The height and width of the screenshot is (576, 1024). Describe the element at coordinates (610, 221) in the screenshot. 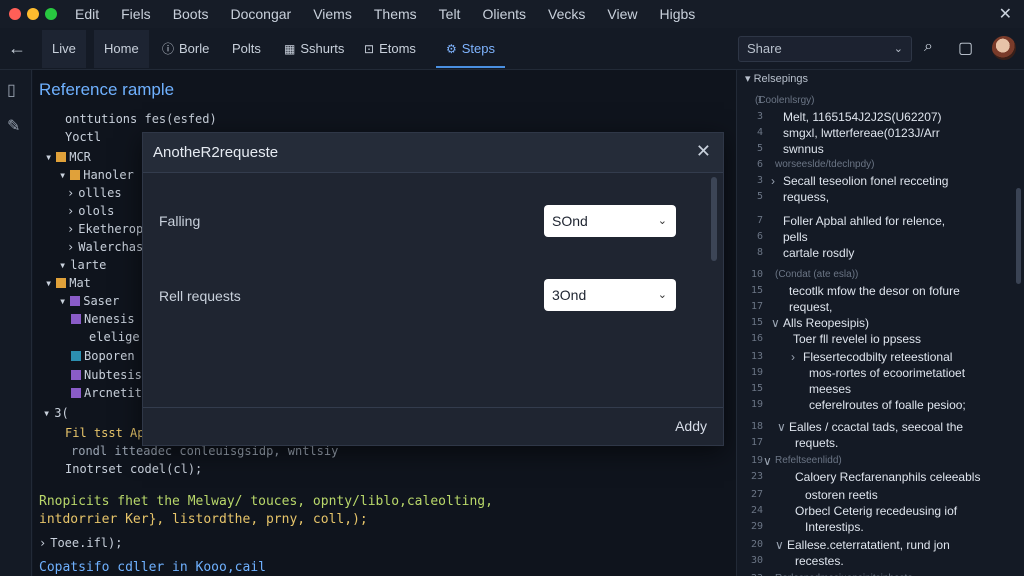

I see `falling-select: SOnd ⌄` at that location.